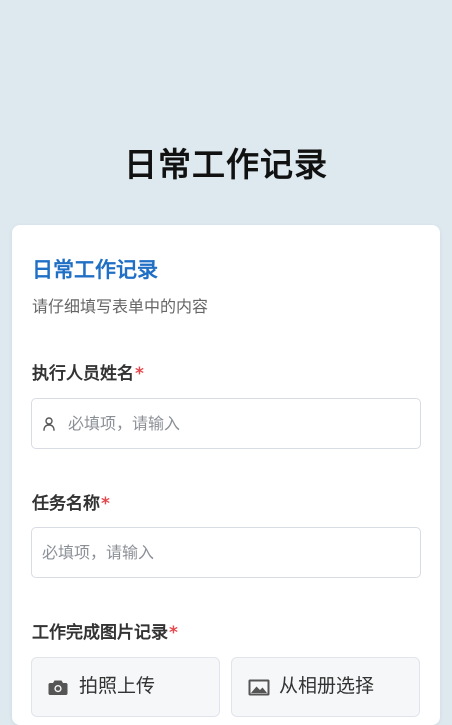 Image resolution: width=452 pixels, height=725 pixels. What do you see at coordinates (59, 687) in the screenshot?
I see `camera-icon` at bounding box center [59, 687].